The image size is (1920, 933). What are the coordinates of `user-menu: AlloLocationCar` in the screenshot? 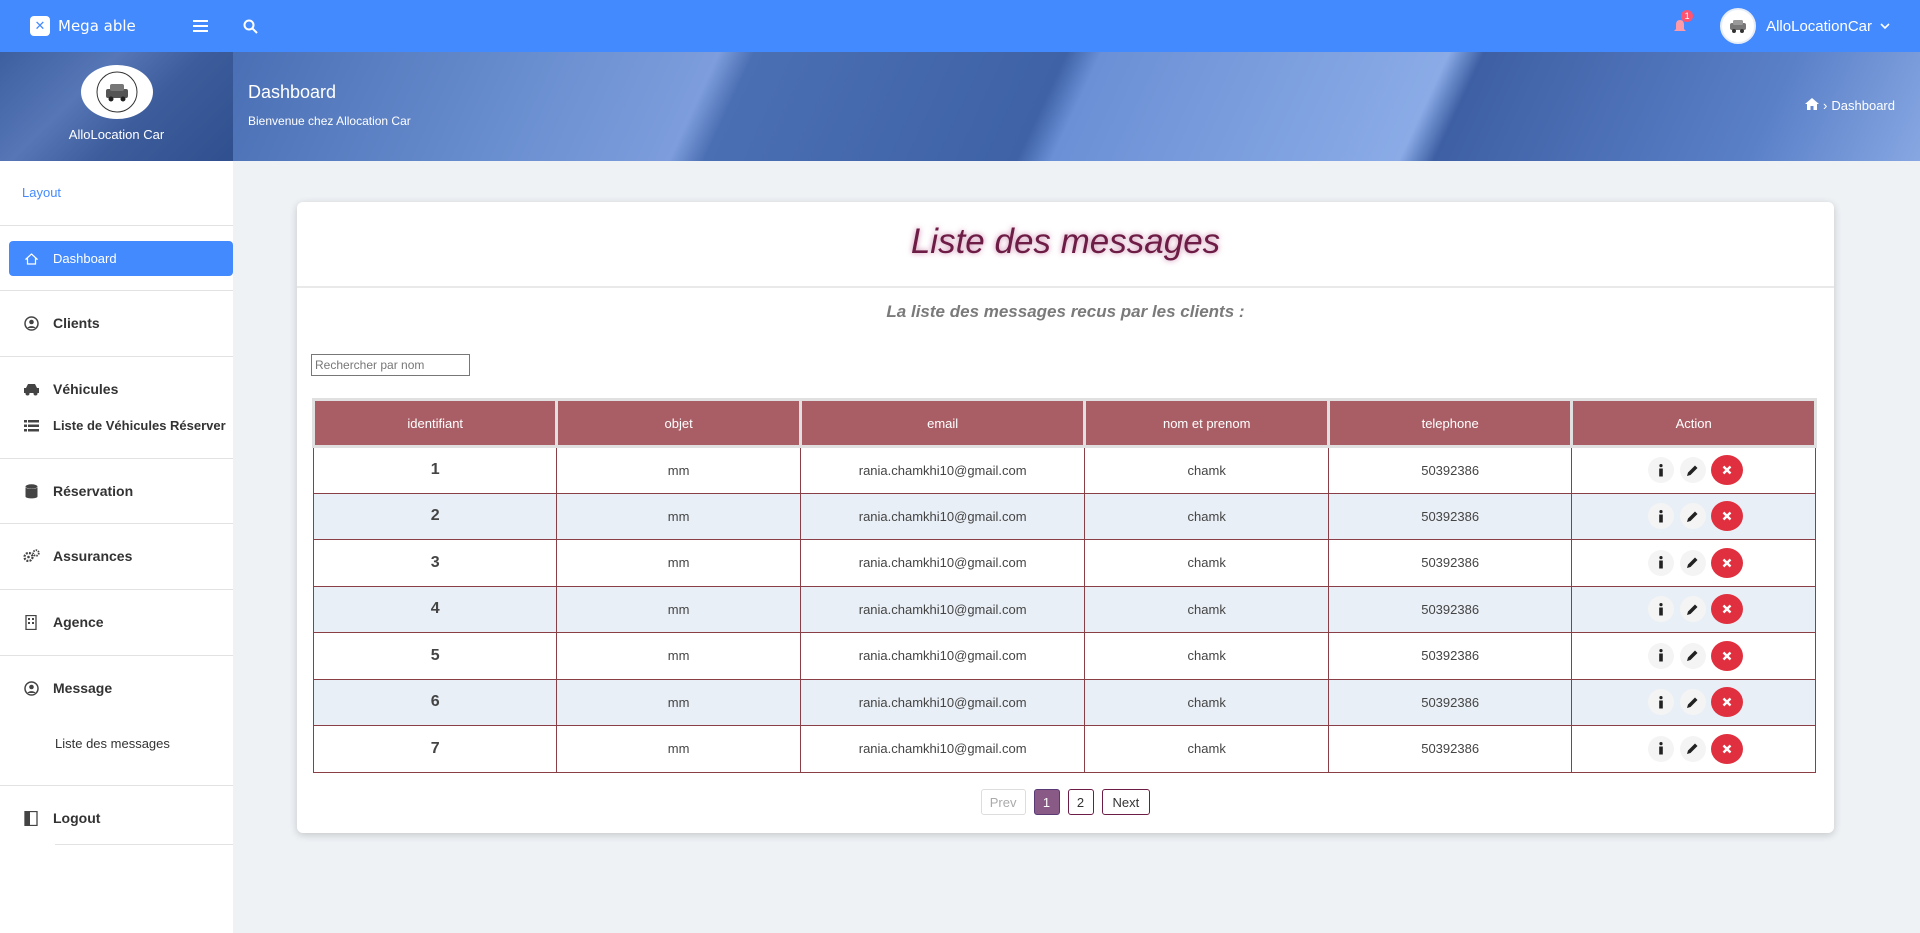 It's located at (1805, 26).